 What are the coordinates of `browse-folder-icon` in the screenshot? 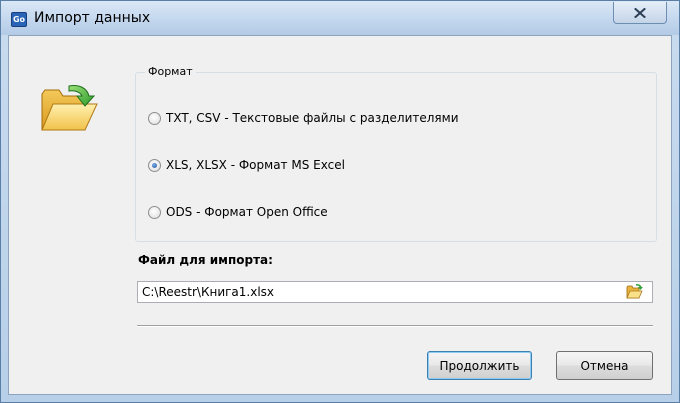 It's located at (635, 291).